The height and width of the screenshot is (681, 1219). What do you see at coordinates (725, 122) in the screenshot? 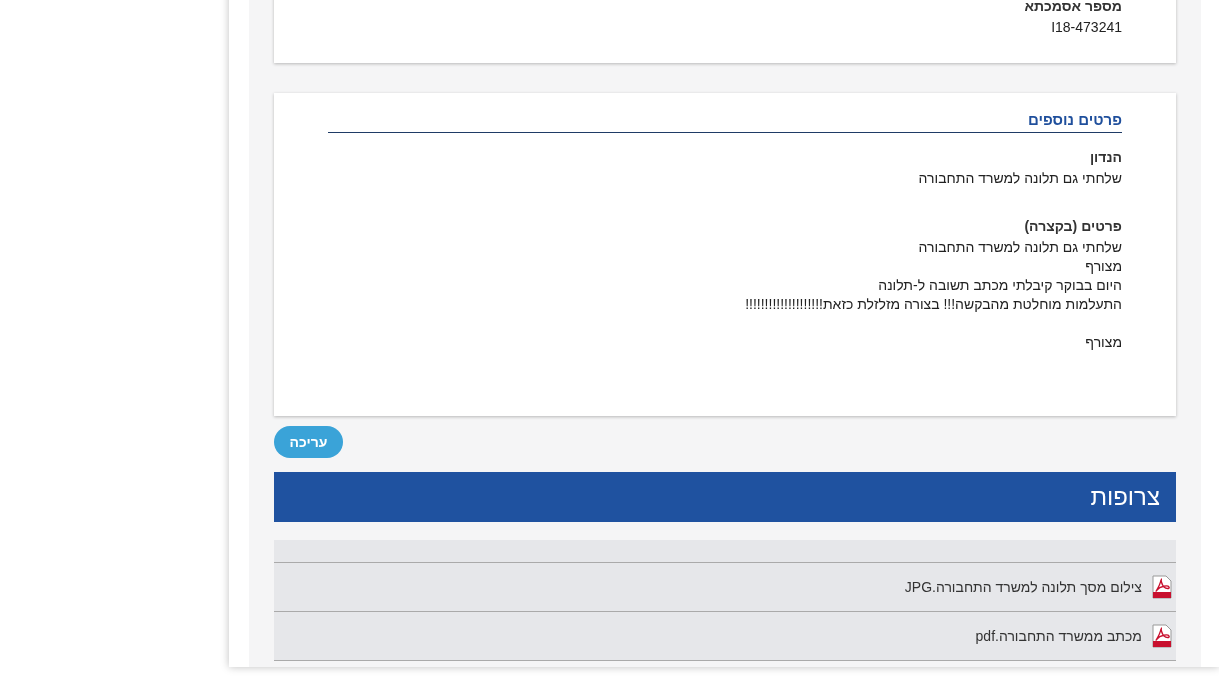
I see `section-title: פרטים נוספים` at bounding box center [725, 122].